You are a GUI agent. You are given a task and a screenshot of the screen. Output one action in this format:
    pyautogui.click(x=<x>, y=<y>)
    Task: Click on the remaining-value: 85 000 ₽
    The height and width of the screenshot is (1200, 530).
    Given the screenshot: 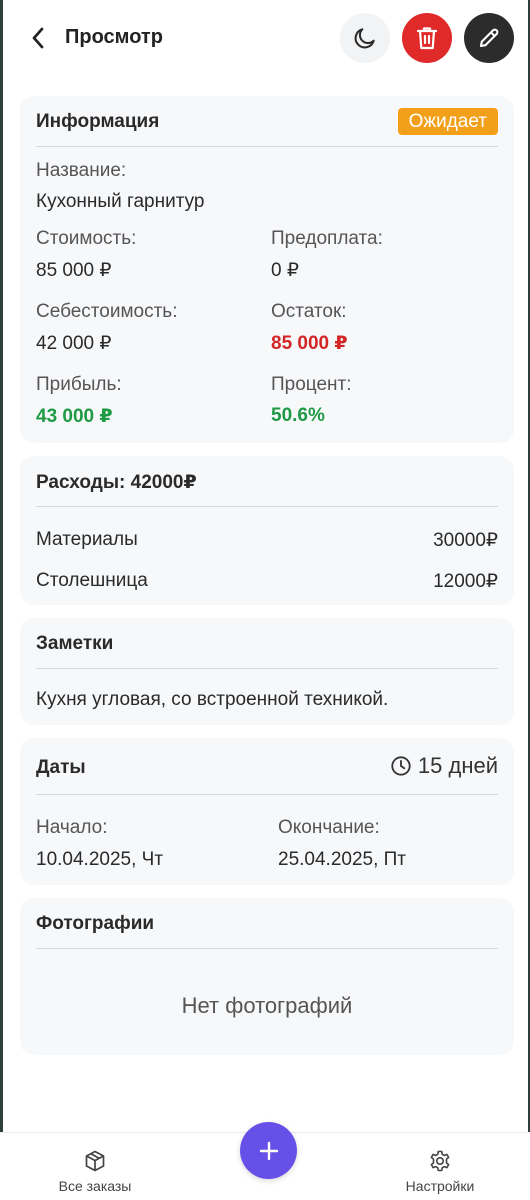 What is the action you would take?
    pyautogui.click(x=309, y=343)
    